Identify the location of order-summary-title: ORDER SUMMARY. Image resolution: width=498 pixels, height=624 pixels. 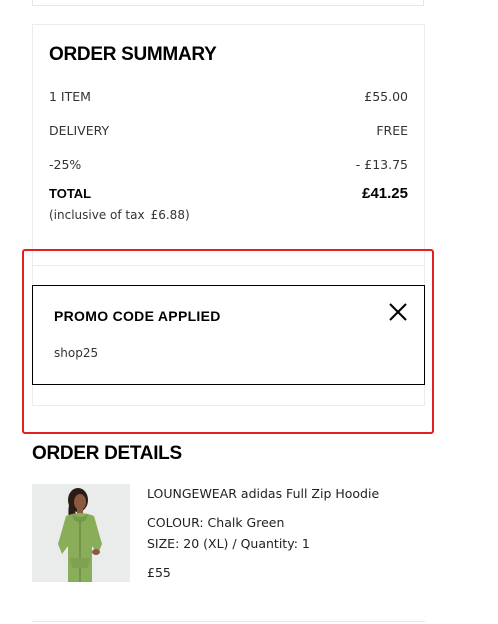
(133, 54).